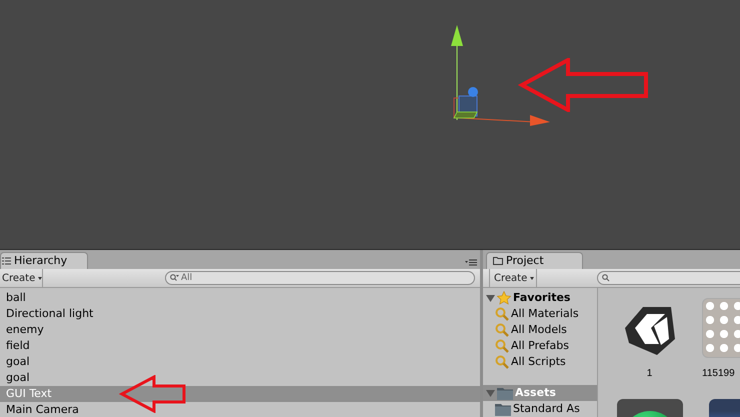 This screenshot has width=740, height=417. Describe the element at coordinates (240, 298) in the screenshot. I see `hierarchy-item: ball` at that location.